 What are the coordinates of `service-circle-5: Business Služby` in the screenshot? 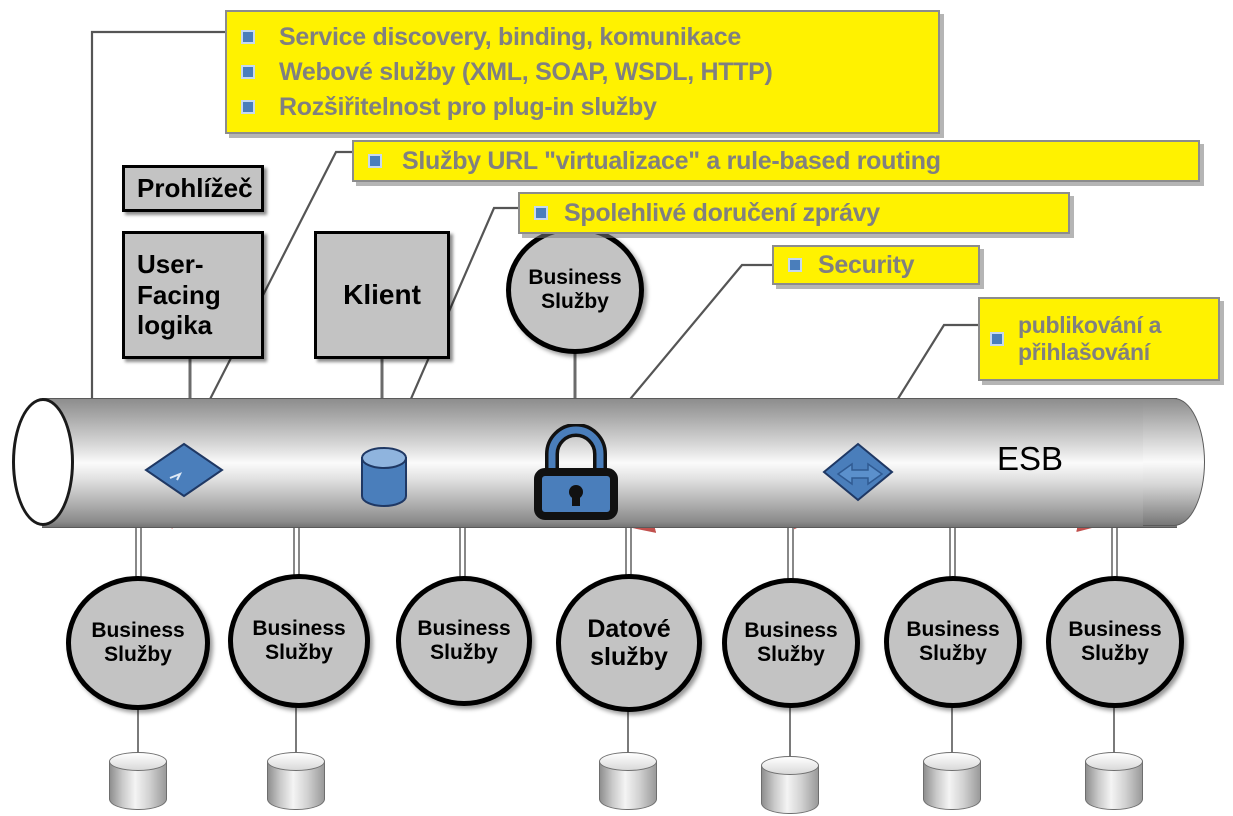 It's located at (791, 643).